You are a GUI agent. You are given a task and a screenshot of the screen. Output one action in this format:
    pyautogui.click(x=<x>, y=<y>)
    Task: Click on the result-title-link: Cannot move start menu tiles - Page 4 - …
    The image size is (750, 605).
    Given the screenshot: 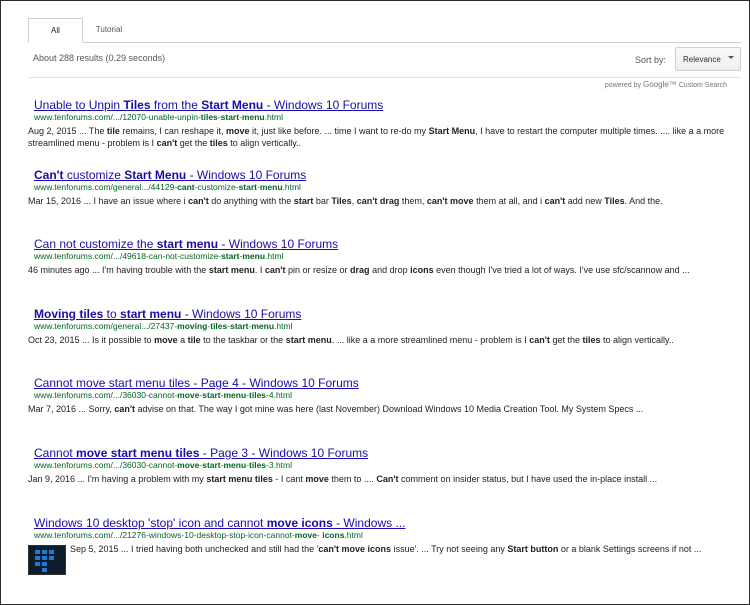 What is the action you would take?
    pyautogui.click(x=386, y=383)
    